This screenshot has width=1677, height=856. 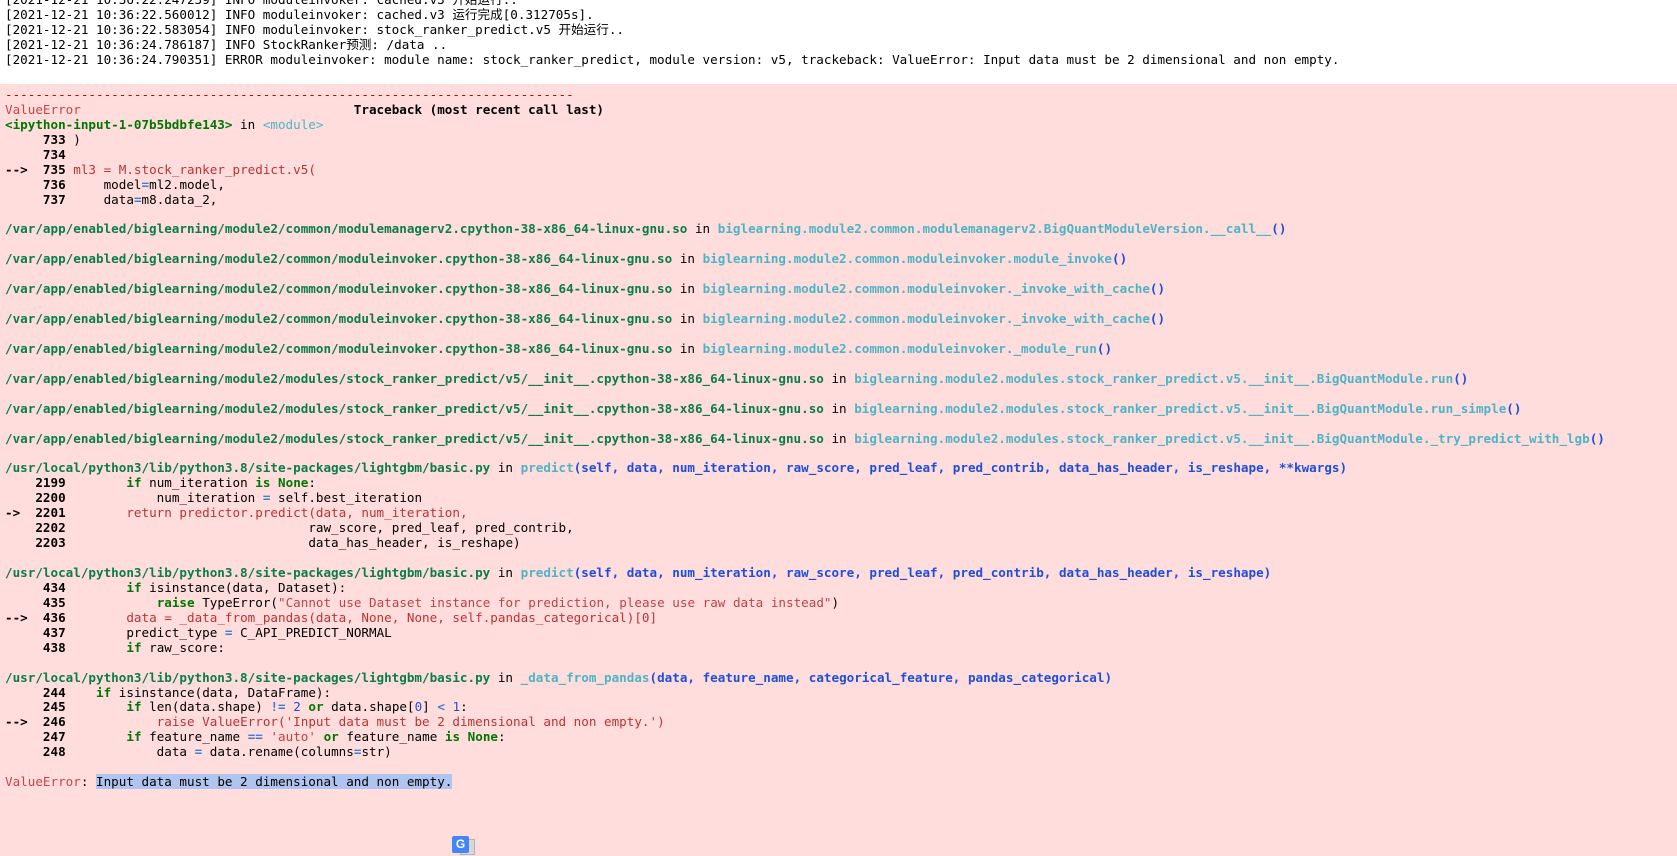 I want to click on code-line-number: 733, so click(x=50, y=139).